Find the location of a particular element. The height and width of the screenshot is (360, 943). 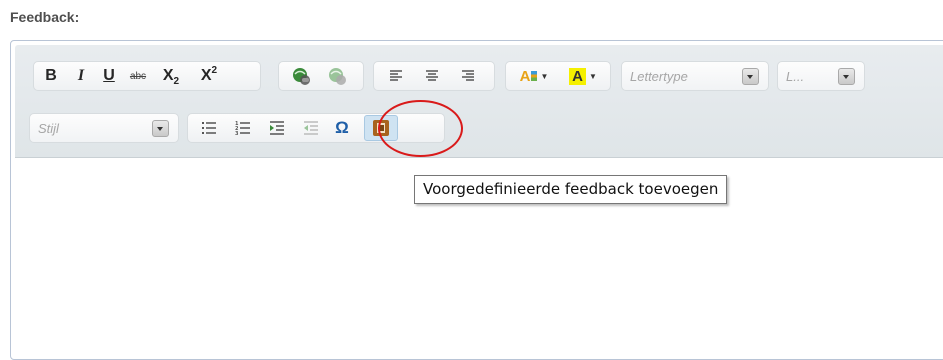

underline-button: U is located at coordinates (109, 76).